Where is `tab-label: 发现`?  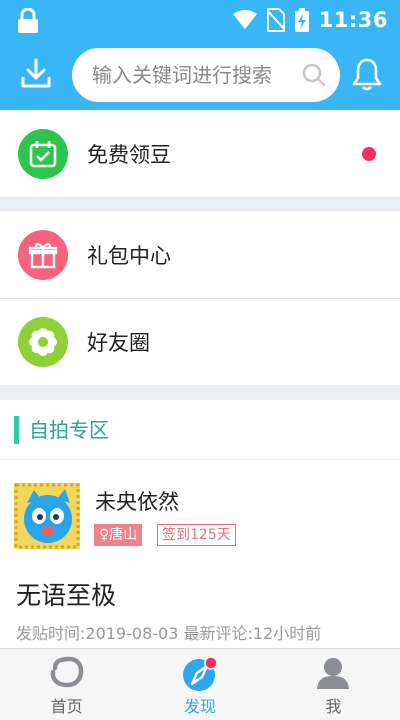
tab-label: 发现 is located at coordinates (199, 706).